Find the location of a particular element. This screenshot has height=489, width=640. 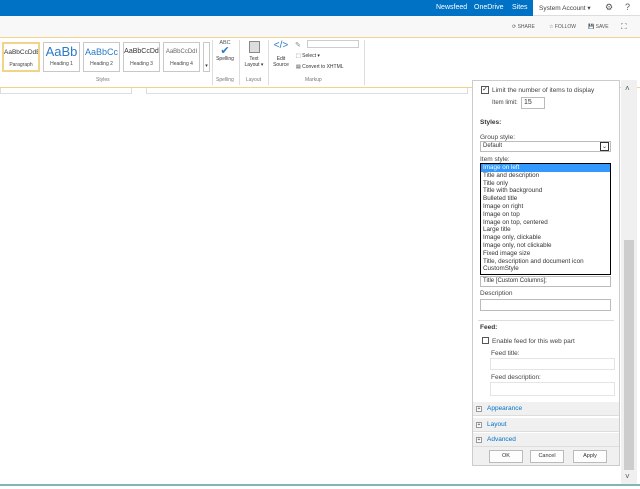

chevron-down-icon: ˅ is located at coordinates (627, 476).